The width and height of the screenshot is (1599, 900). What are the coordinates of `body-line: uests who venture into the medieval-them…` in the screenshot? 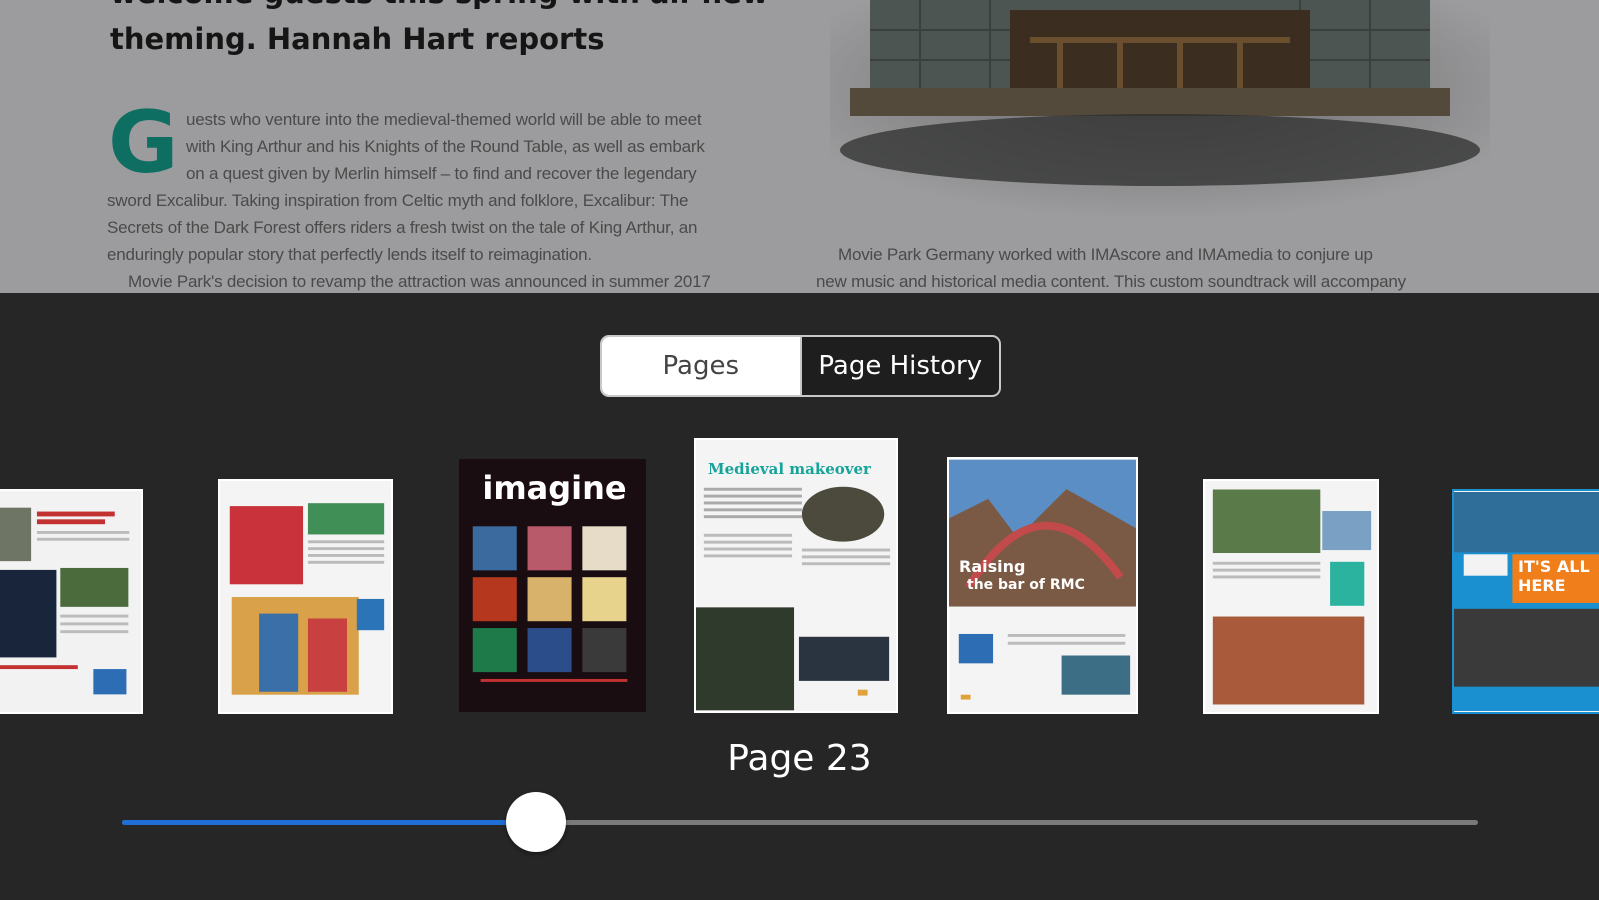 It's located at (444, 119).